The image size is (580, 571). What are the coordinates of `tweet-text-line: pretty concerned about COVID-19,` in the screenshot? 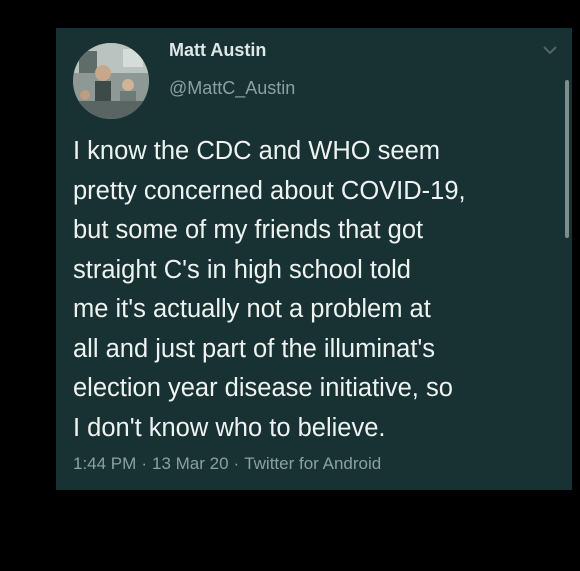 It's located at (269, 190).